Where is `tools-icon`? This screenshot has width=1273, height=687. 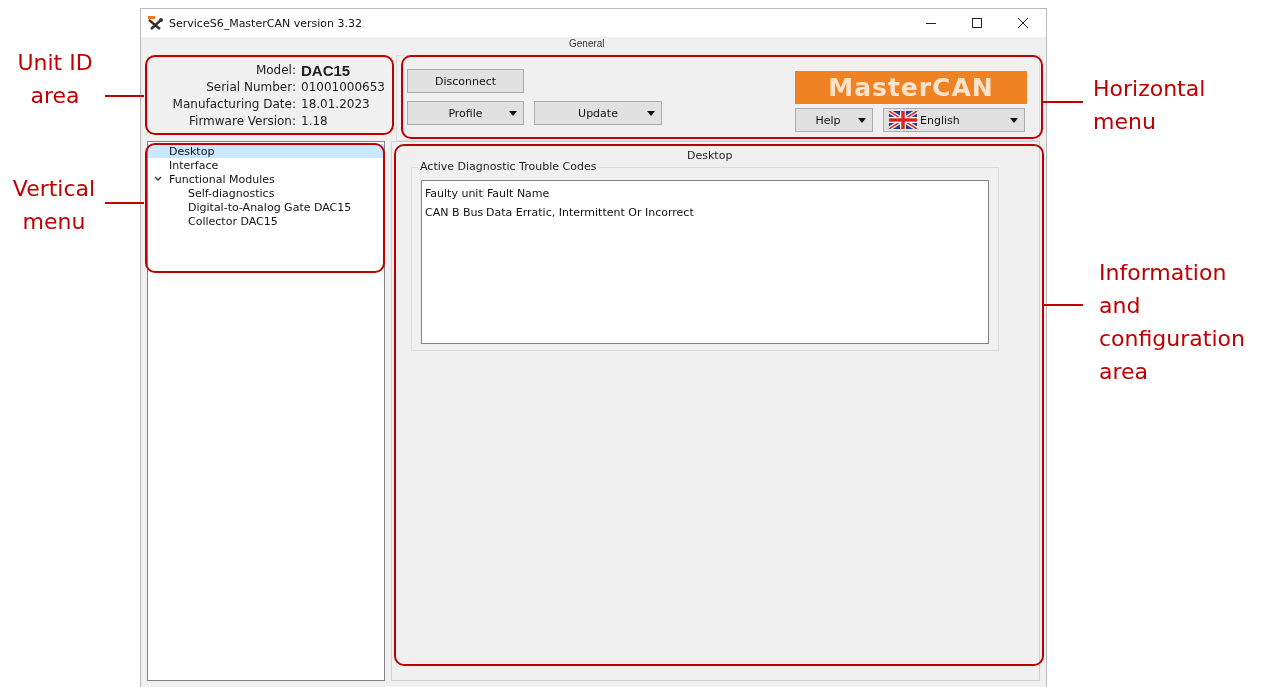
tools-icon is located at coordinates (156, 23).